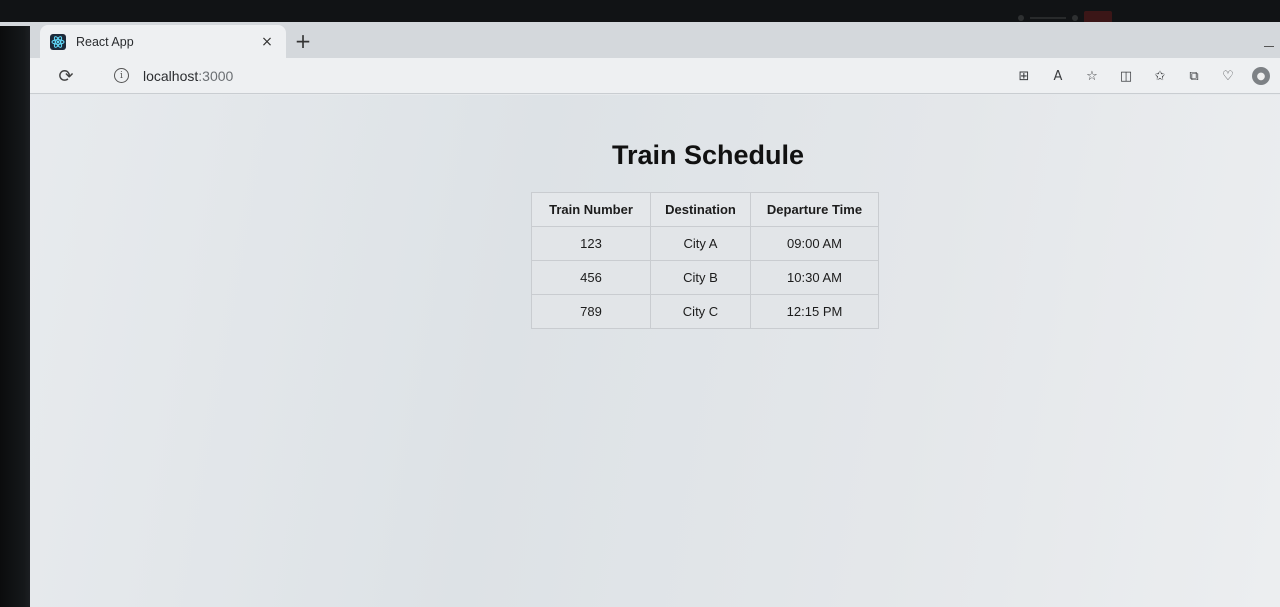 The width and height of the screenshot is (1280, 607). What do you see at coordinates (814, 209) in the screenshot?
I see `header-departure-time: Departure Time` at bounding box center [814, 209].